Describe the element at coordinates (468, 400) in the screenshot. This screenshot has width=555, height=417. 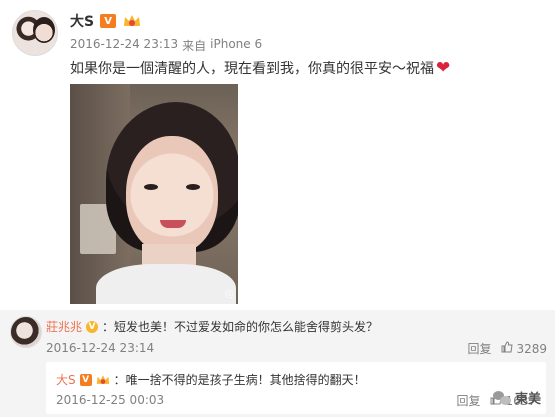
I see `reply-reply-button: 回复` at that location.